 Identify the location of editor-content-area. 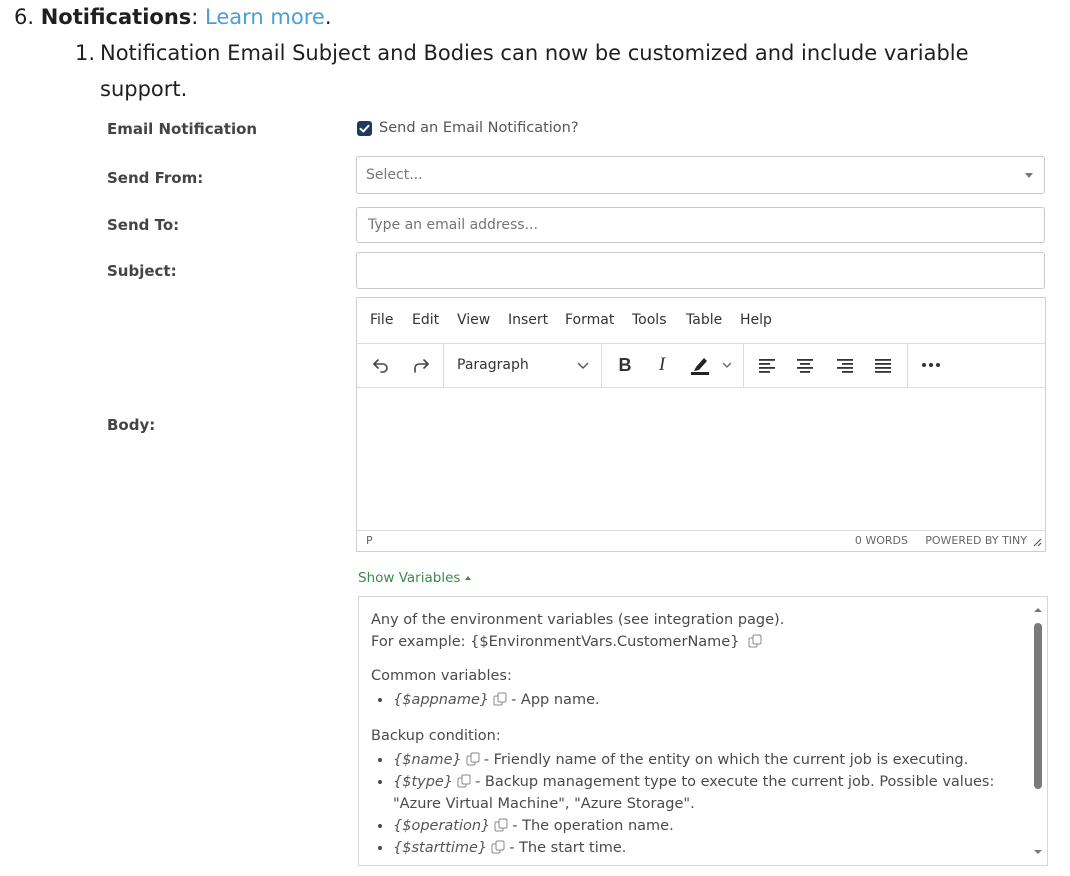
(701, 459).